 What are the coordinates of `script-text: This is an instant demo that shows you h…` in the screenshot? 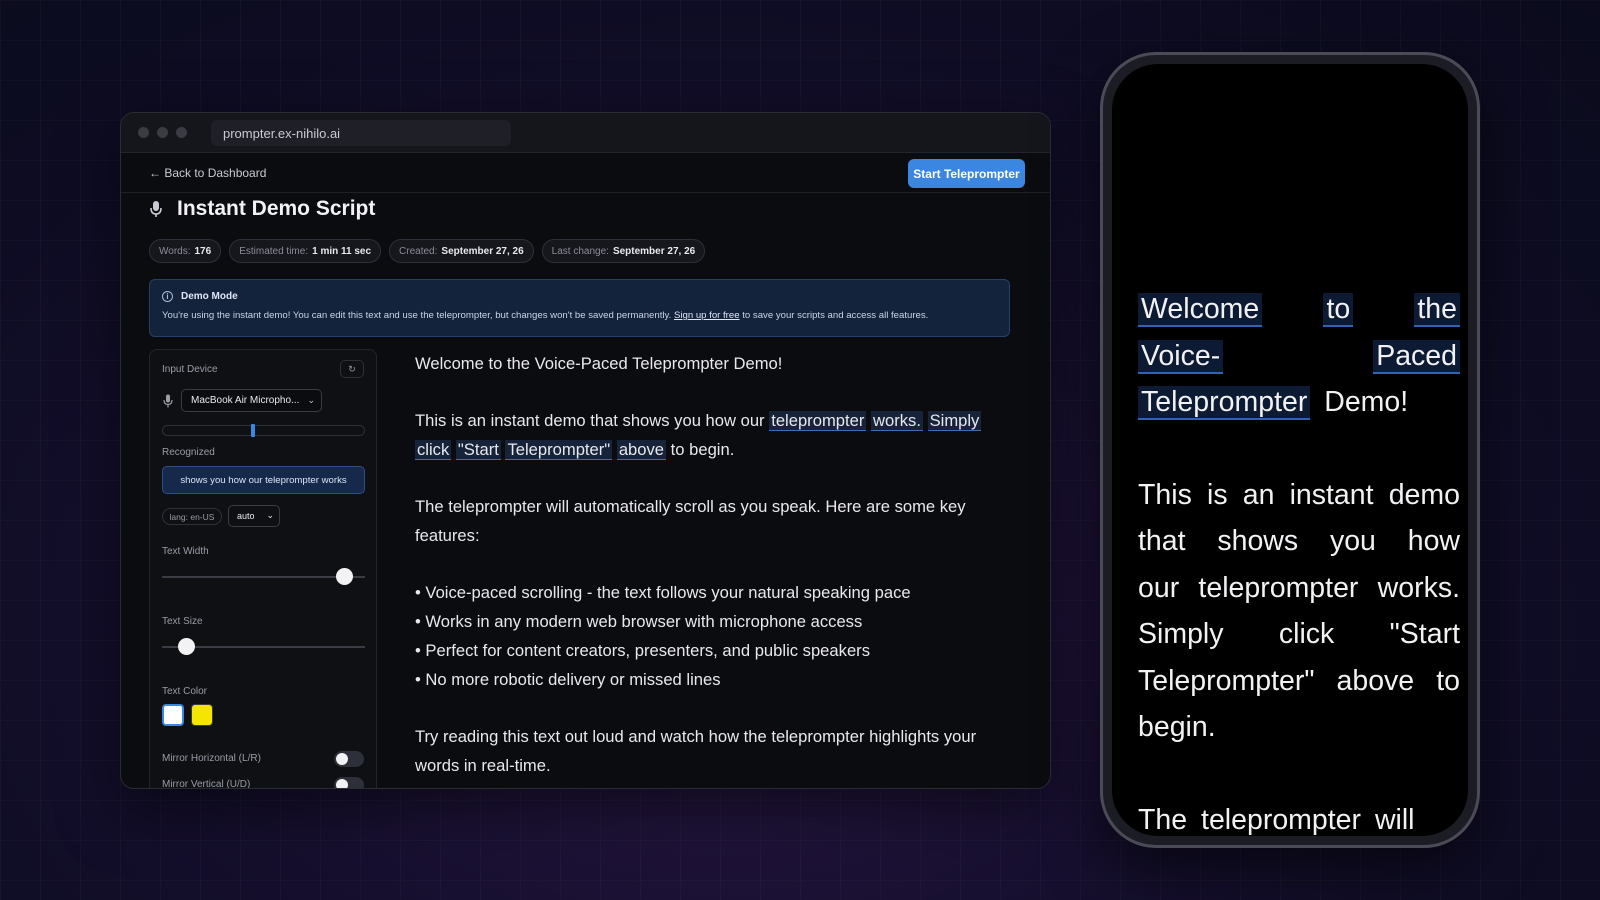 It's located at (590, 420).